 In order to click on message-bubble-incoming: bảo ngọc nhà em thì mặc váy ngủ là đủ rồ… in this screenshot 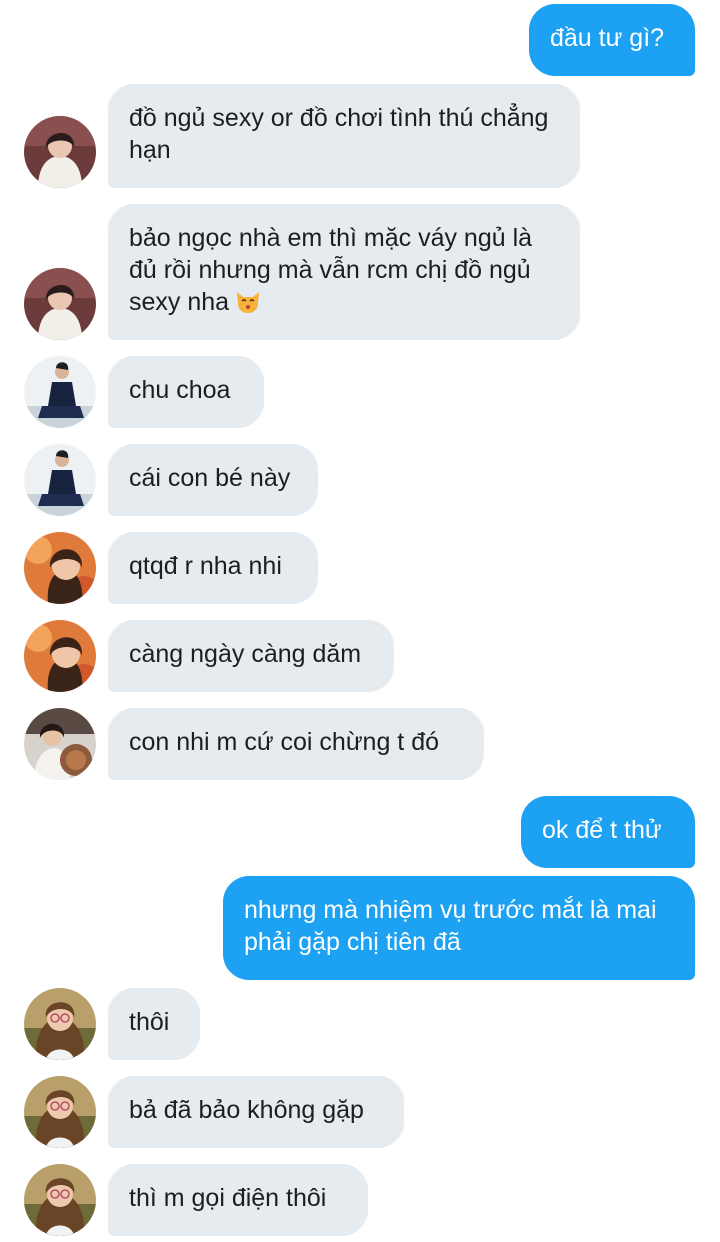, I will do `click(344, 272)`.